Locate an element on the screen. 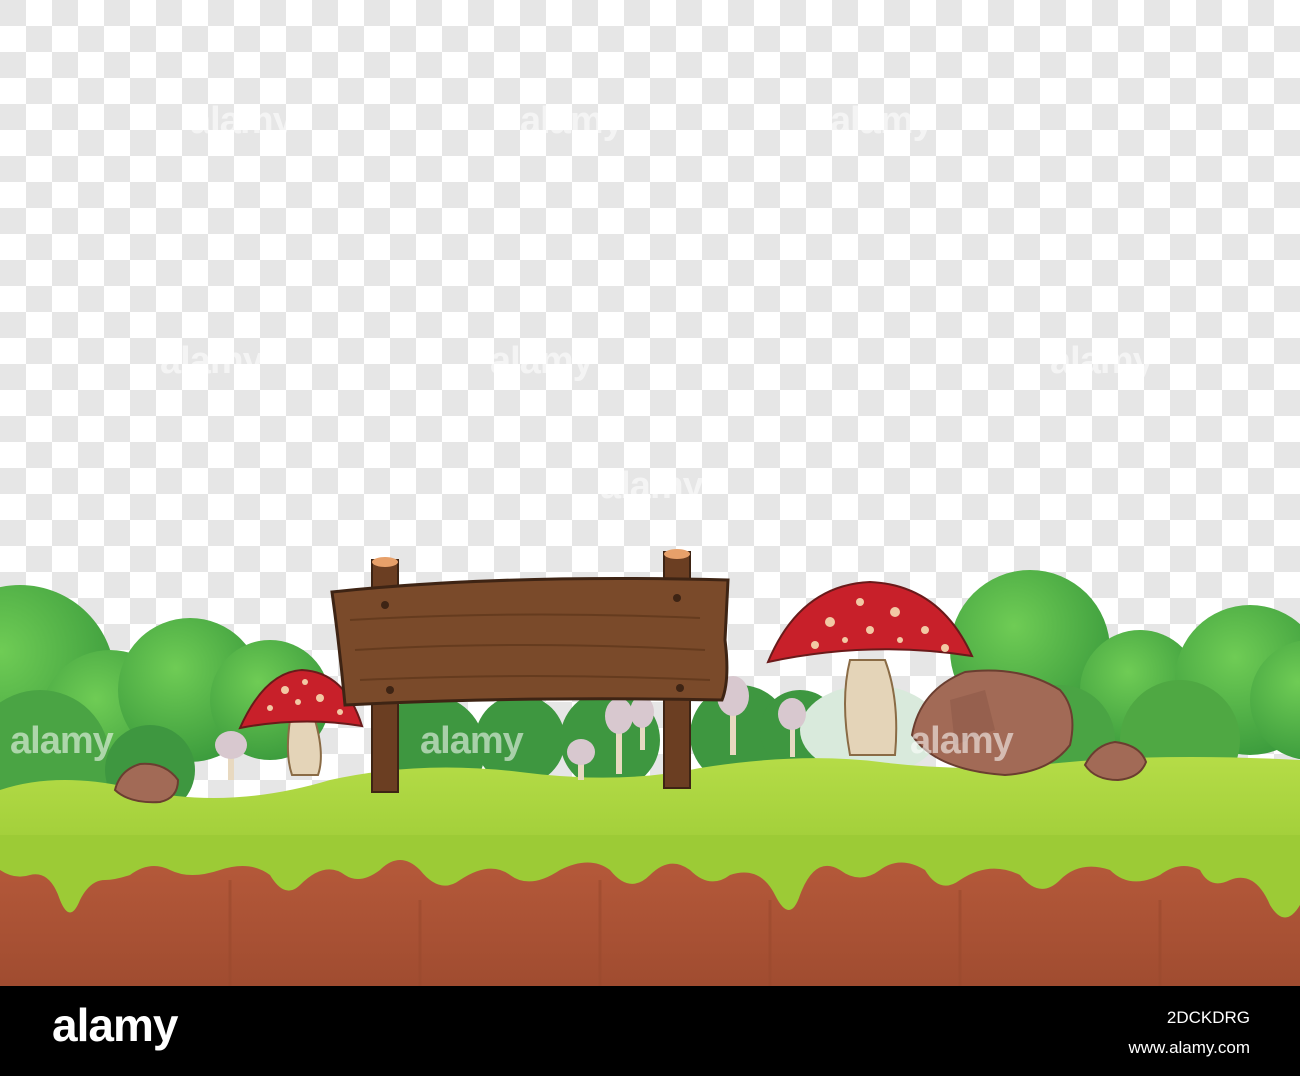 The image size is (1300, 1076). stock-footer-bar: alamy 2DCKDRG www.alamy.com is located at coordinates (650, 1031).